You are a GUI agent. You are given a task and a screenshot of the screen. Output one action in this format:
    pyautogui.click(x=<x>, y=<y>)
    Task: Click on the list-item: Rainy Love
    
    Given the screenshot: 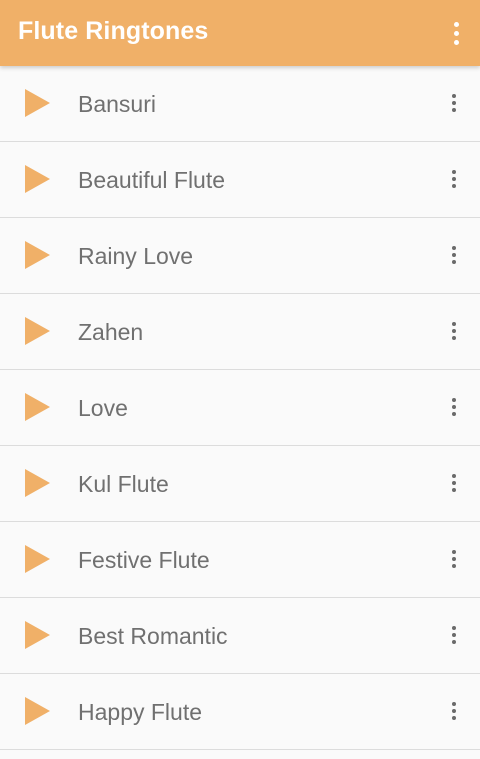 What is the action you would take?
    pyautogui.click(x=240, y=256)
    